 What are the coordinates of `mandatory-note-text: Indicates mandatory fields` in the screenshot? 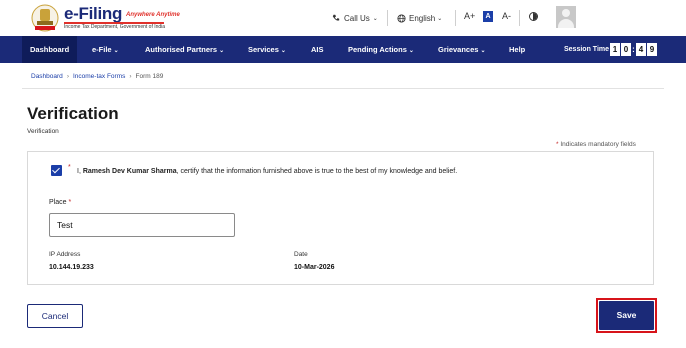 It's located at (598, 144).